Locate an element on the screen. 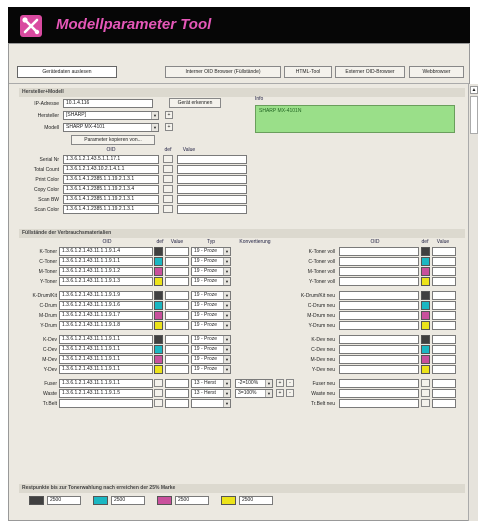  tab-externer-oid-browser: Externer OID-Browser is located at coordinates (370, 72).